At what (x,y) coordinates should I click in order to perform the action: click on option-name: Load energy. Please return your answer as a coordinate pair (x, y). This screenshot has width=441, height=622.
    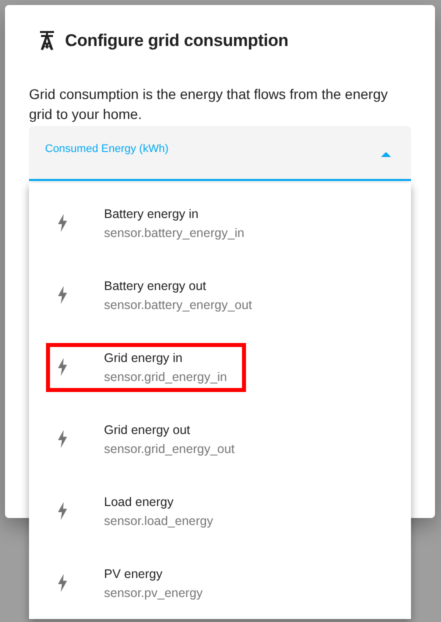
    Looking at the image, I should click on (139, 501).